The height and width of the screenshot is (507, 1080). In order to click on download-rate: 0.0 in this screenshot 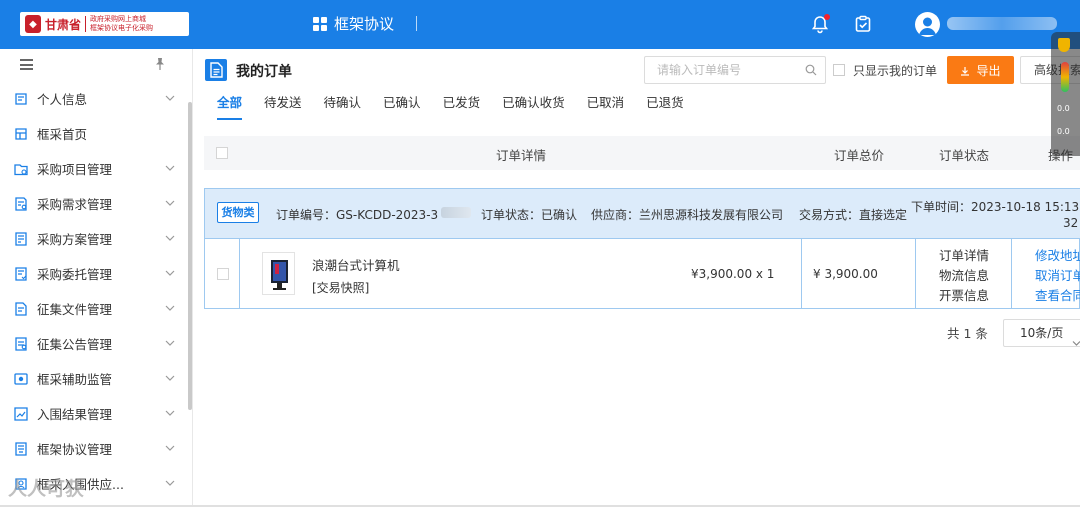, I will do `click(1063, 131)`.